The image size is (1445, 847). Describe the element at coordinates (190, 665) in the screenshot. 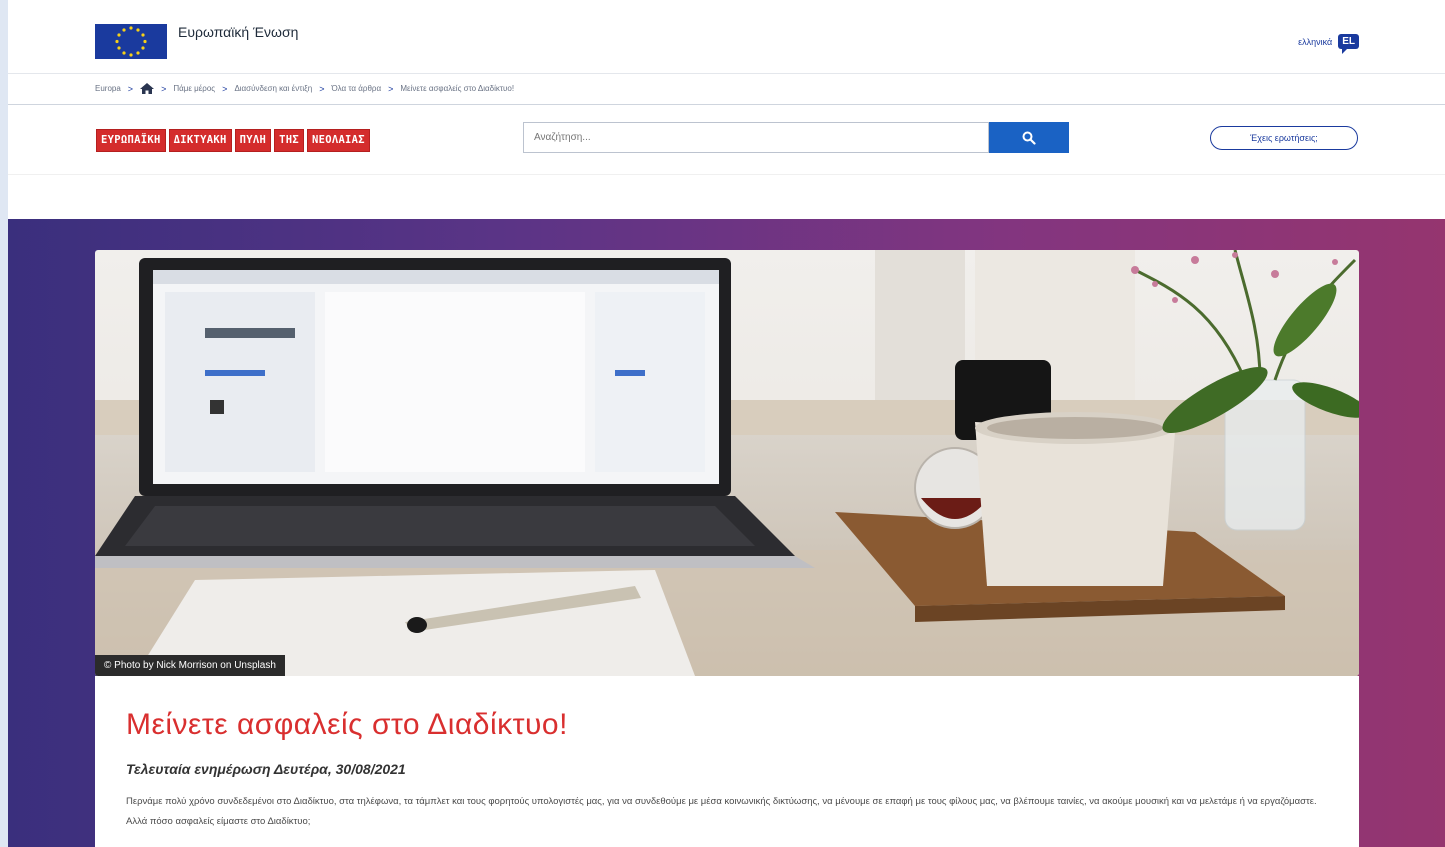

I see `photo-credit: © Photo by Nick Morrison on Unsplash` at that location.